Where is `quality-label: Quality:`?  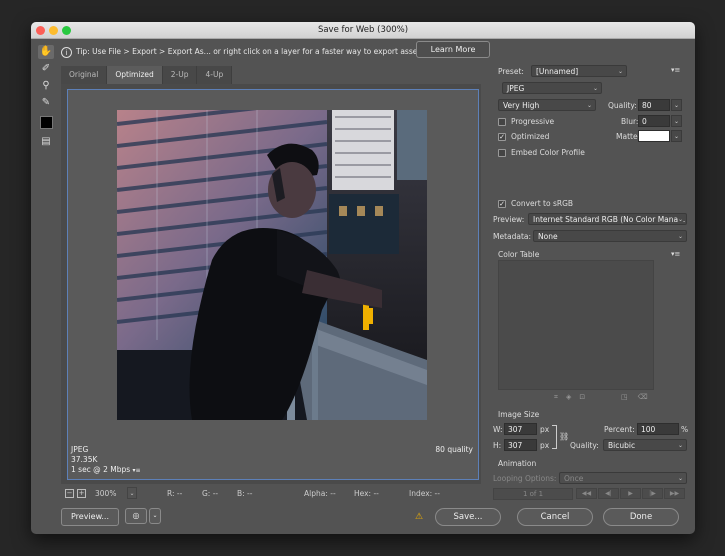 quality-label: Quality: is located at coordinates (622, 105).